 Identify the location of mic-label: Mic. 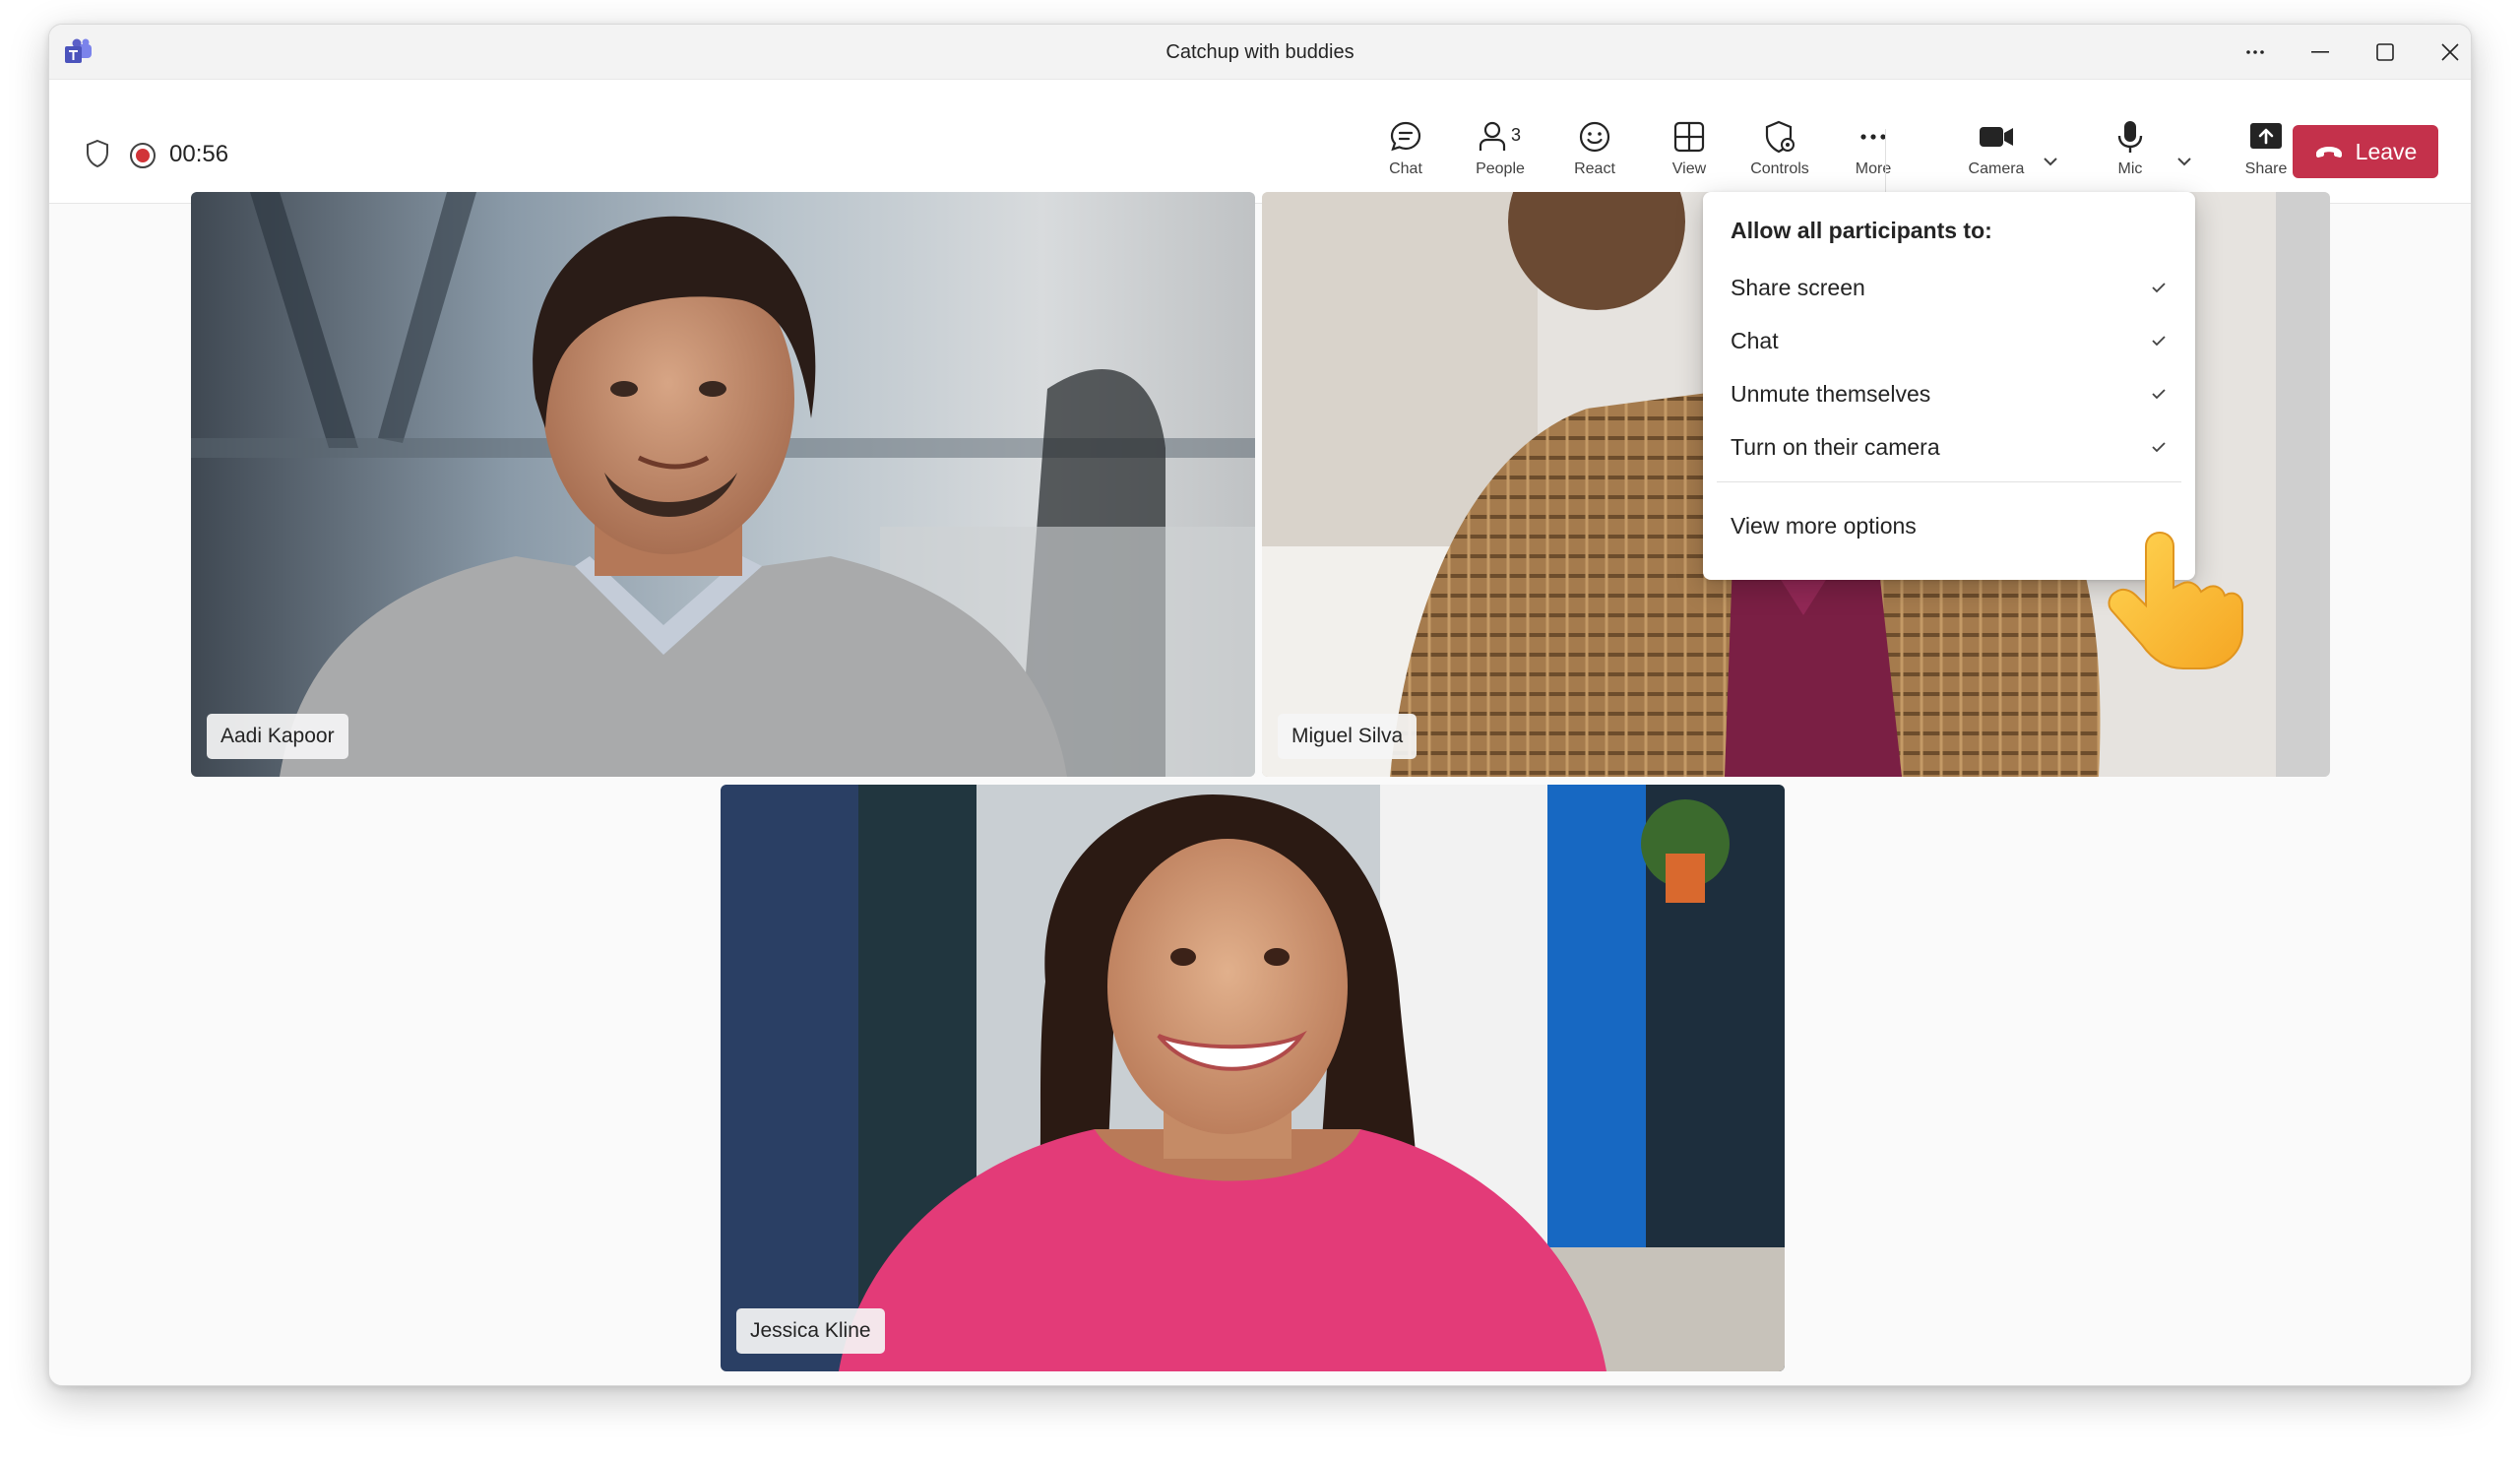
(2130, 168).